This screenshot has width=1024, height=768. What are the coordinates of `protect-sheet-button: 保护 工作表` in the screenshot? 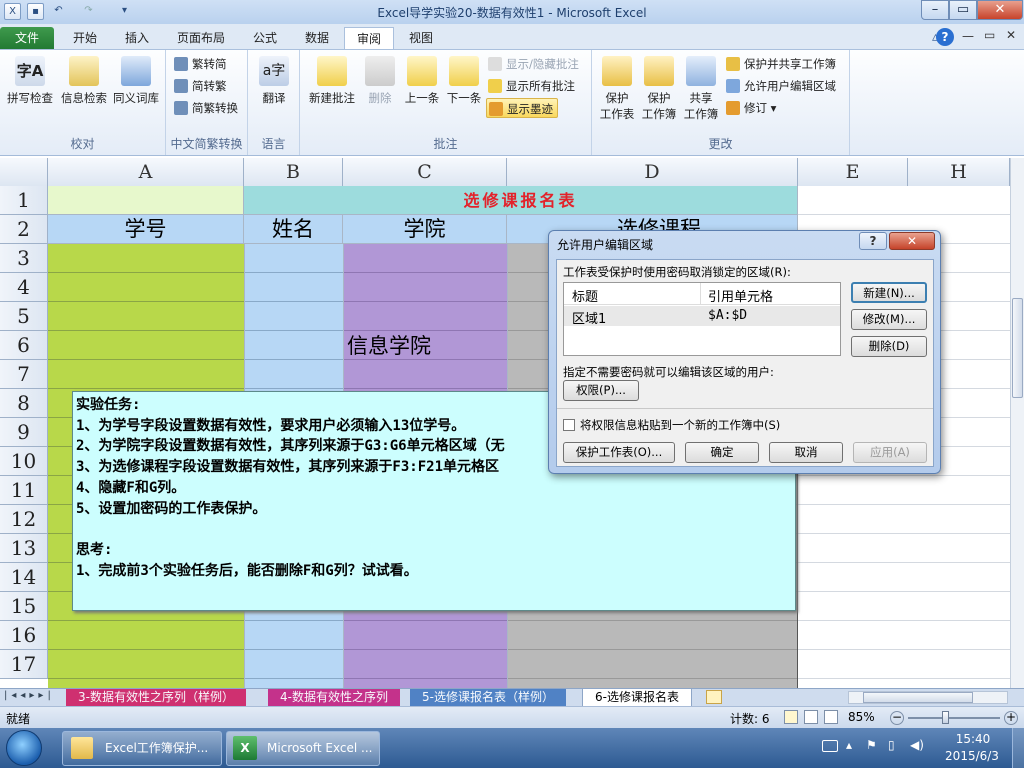 It's located at (617, 89).